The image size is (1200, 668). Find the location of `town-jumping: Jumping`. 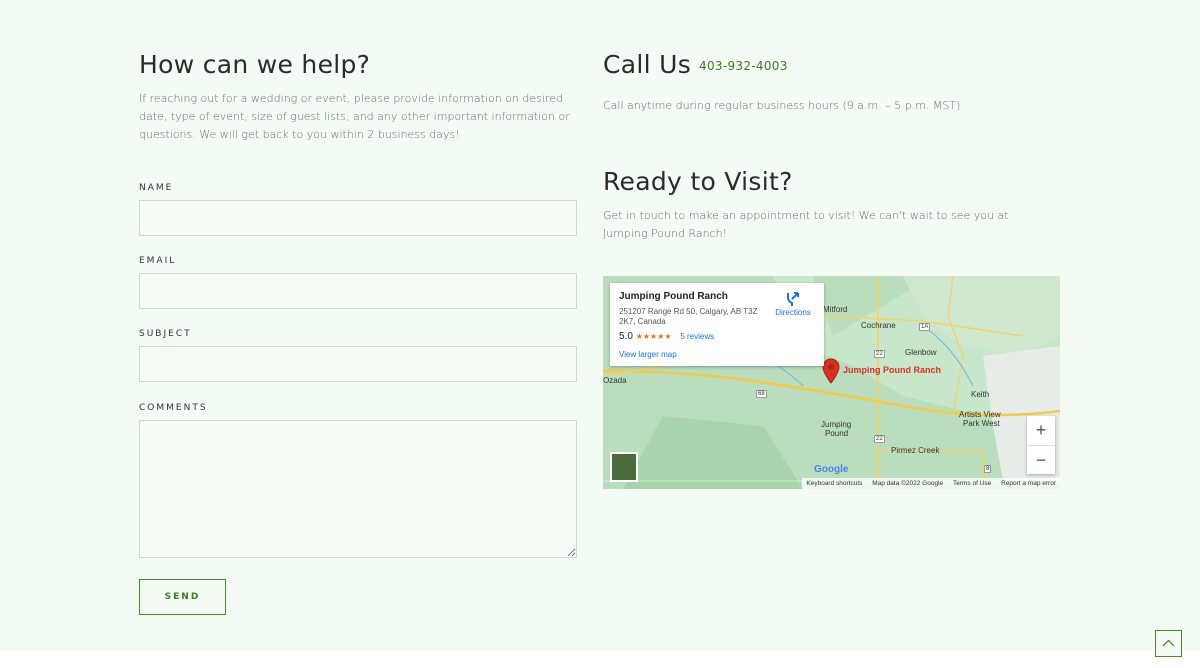

town-jumping: Jumping is located at coordinates (836, 424).